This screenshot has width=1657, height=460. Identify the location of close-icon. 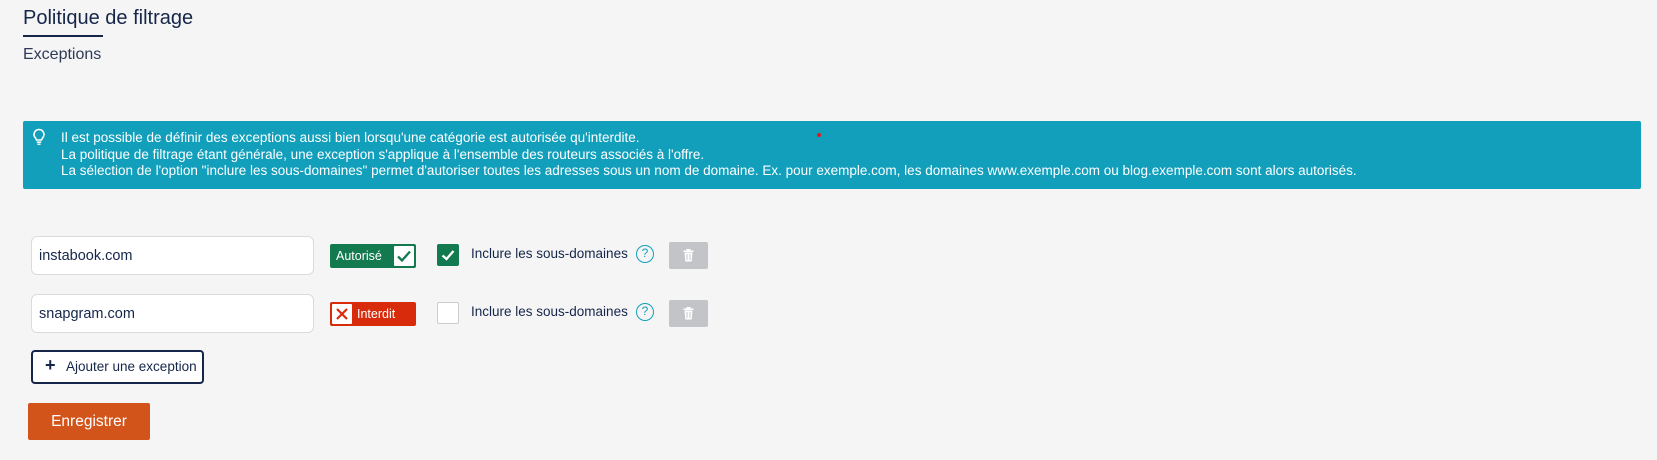
(342, 314).